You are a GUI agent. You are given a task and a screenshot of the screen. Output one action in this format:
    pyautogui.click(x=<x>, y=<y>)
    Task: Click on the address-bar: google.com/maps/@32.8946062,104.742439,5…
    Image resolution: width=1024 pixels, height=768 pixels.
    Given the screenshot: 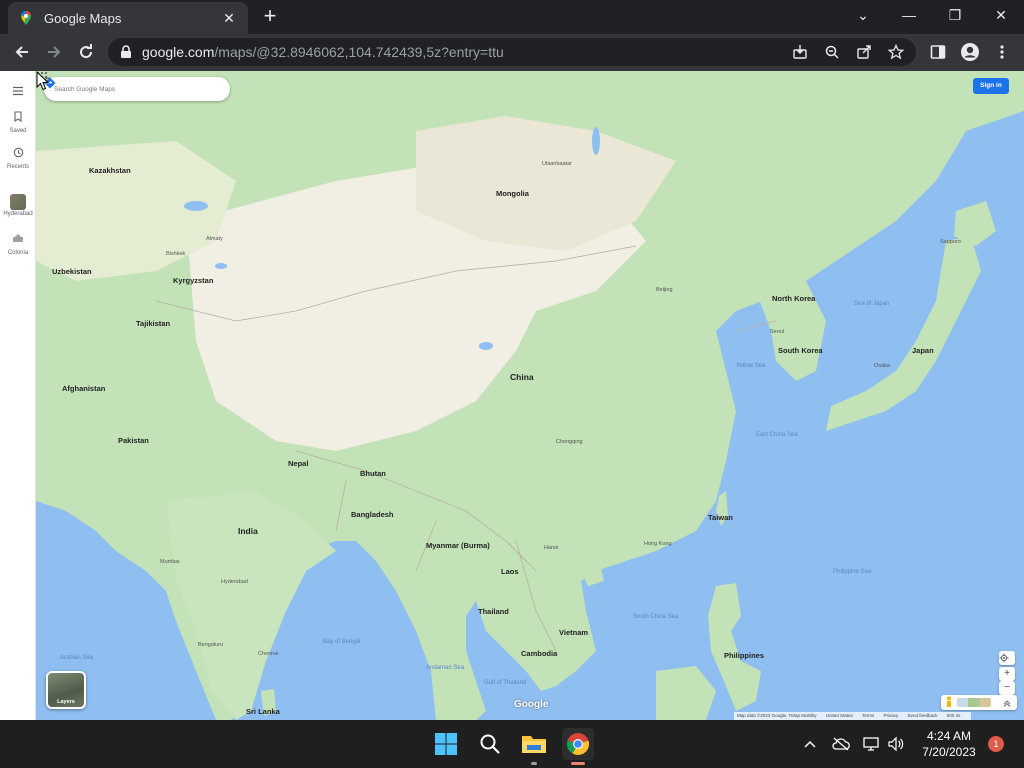 What is the action you would take?
    pyautogui.click(x=512, y=52)
    